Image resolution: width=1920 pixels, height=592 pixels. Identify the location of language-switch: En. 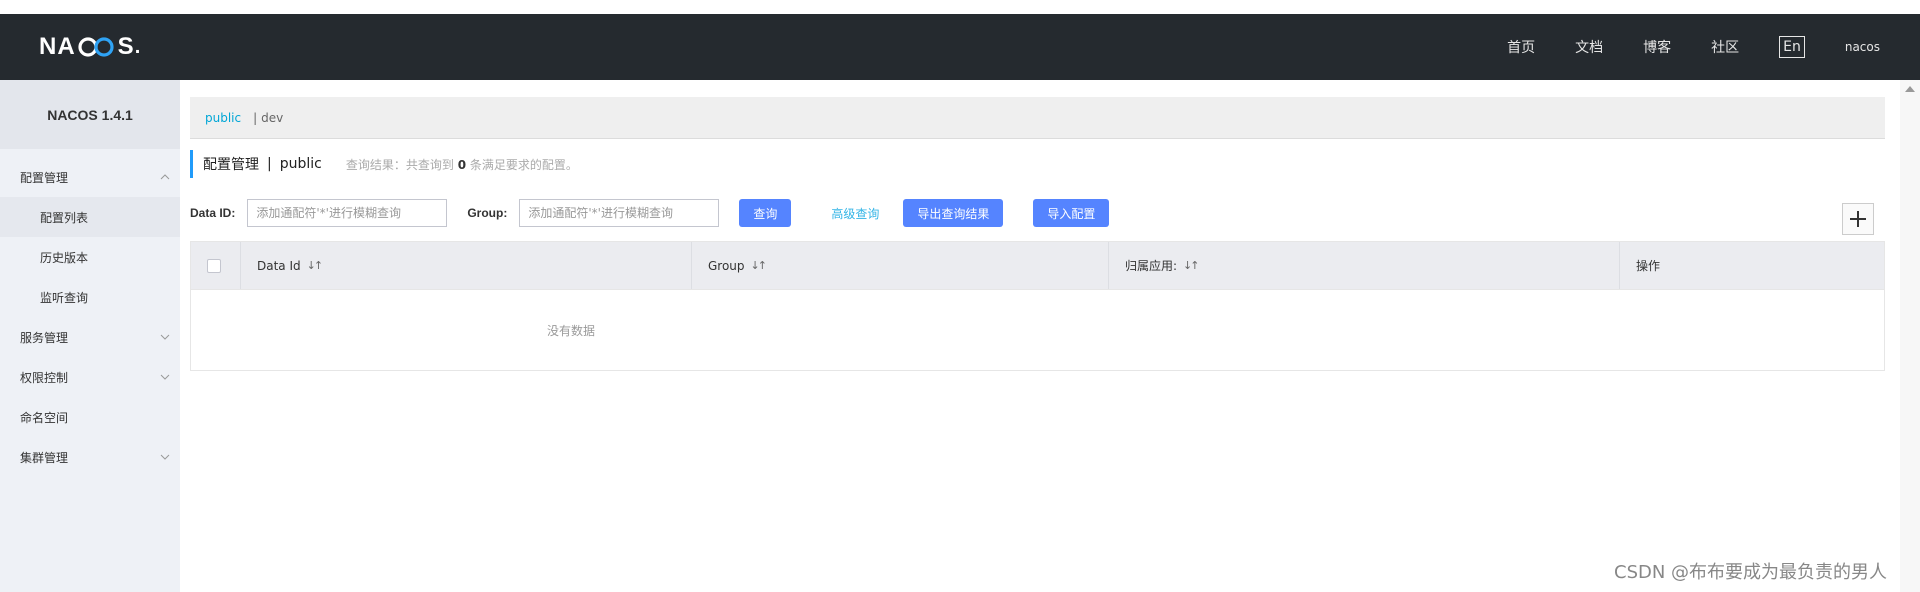
(1792, 47).